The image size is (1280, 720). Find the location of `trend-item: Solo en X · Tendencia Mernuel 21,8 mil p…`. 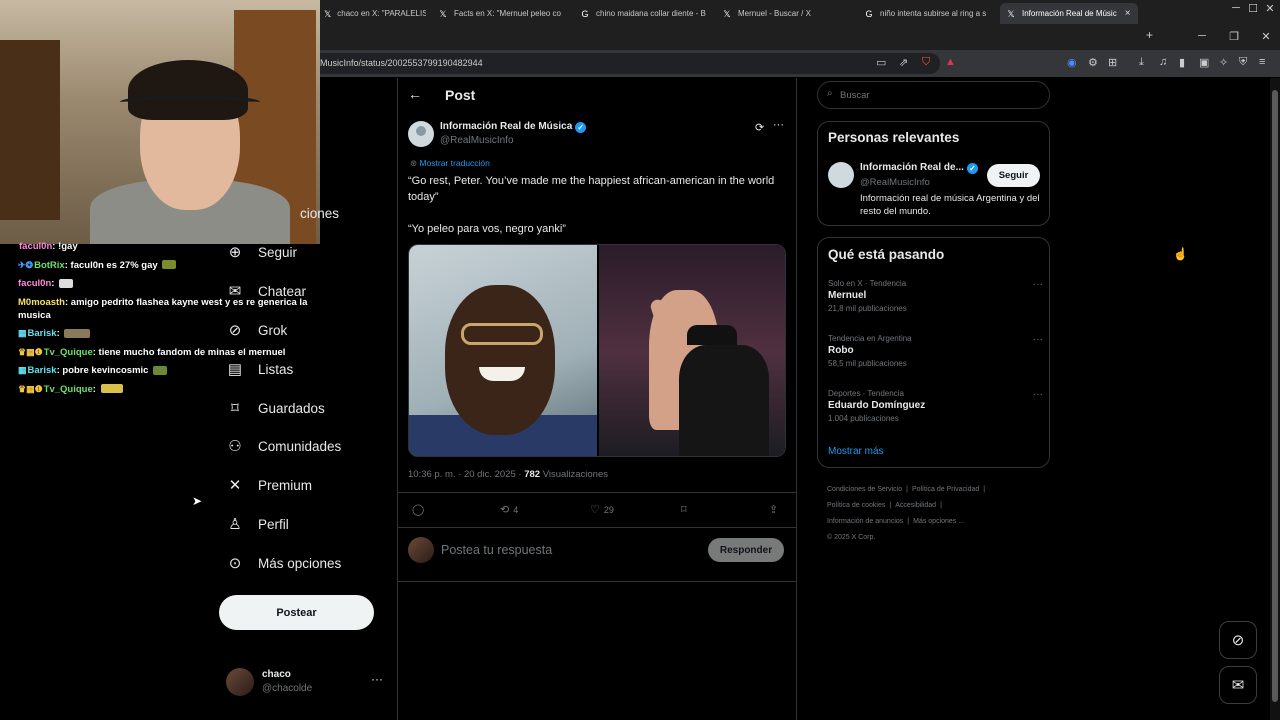

trend-item: Solo en X · Tendencia Mernuel 21,8 mil p… is located at coordinates (935, 296).